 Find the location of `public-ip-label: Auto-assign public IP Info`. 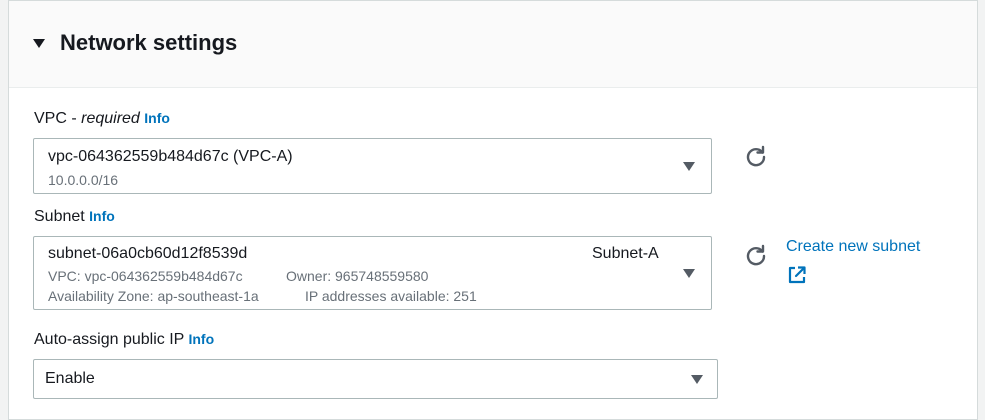

public-ip-label: Auto-assign public IP Info is located at coordinates (124, 340).